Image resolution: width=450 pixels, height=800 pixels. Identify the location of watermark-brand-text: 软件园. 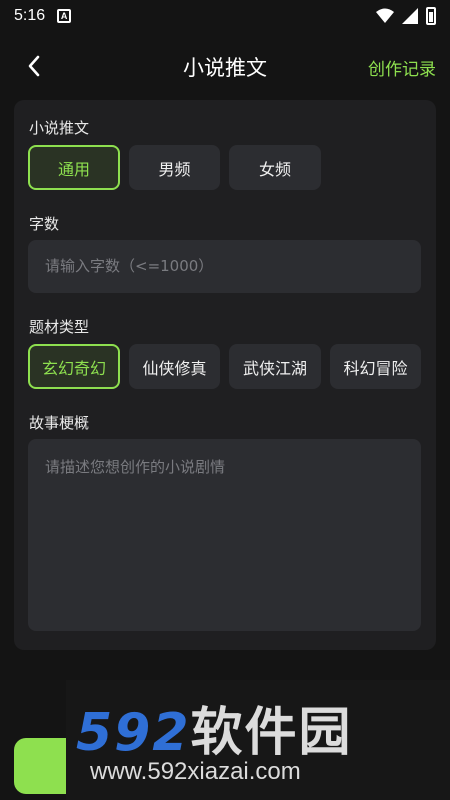
(271, 733).